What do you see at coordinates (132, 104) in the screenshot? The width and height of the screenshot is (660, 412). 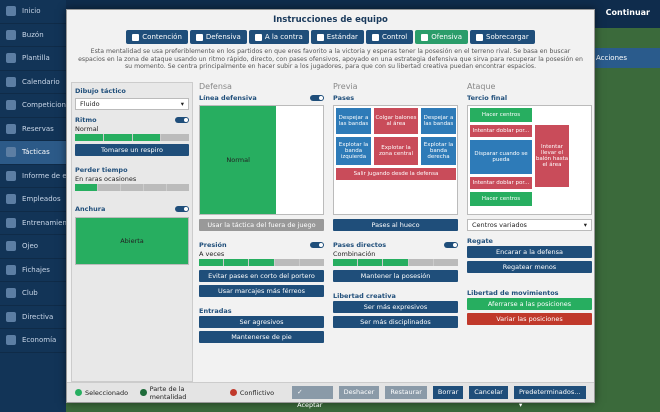 I see `formation-select: Fluido ▾` at bounding box center [132, 104].